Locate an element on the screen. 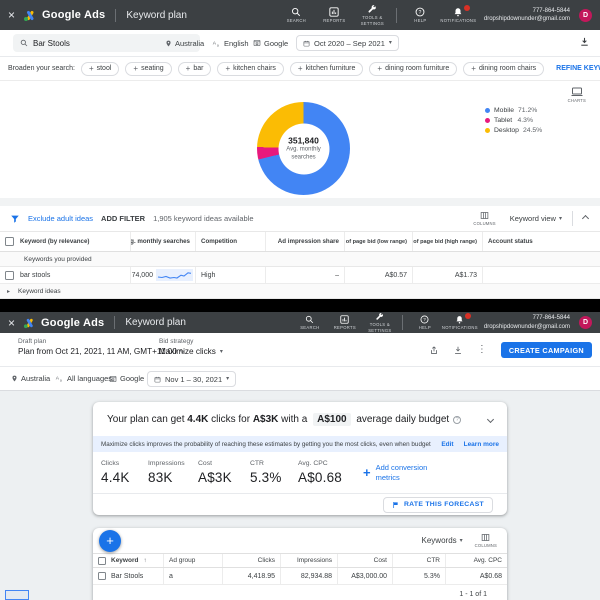 The width and height of the screenshot is (600, 600). add-conversion-metrics-button: + Add conversion metrics is located at coordinates (398, 472).